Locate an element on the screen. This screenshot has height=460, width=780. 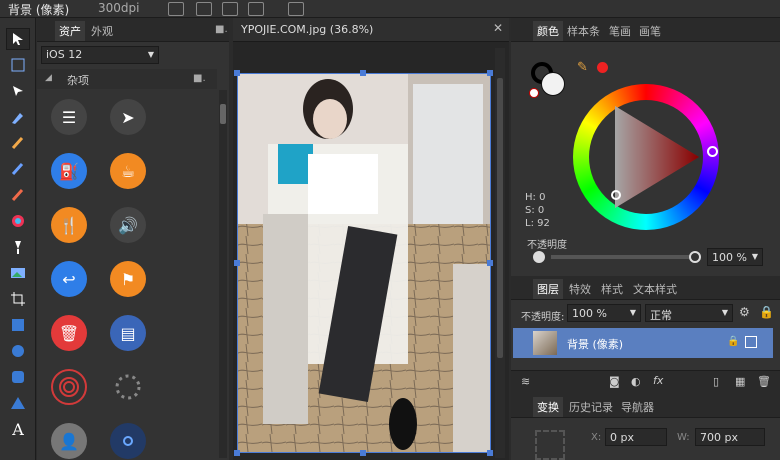
document-title: YPOJIE.COM.jpg (36.8%) is located at coordinates (307, 29).